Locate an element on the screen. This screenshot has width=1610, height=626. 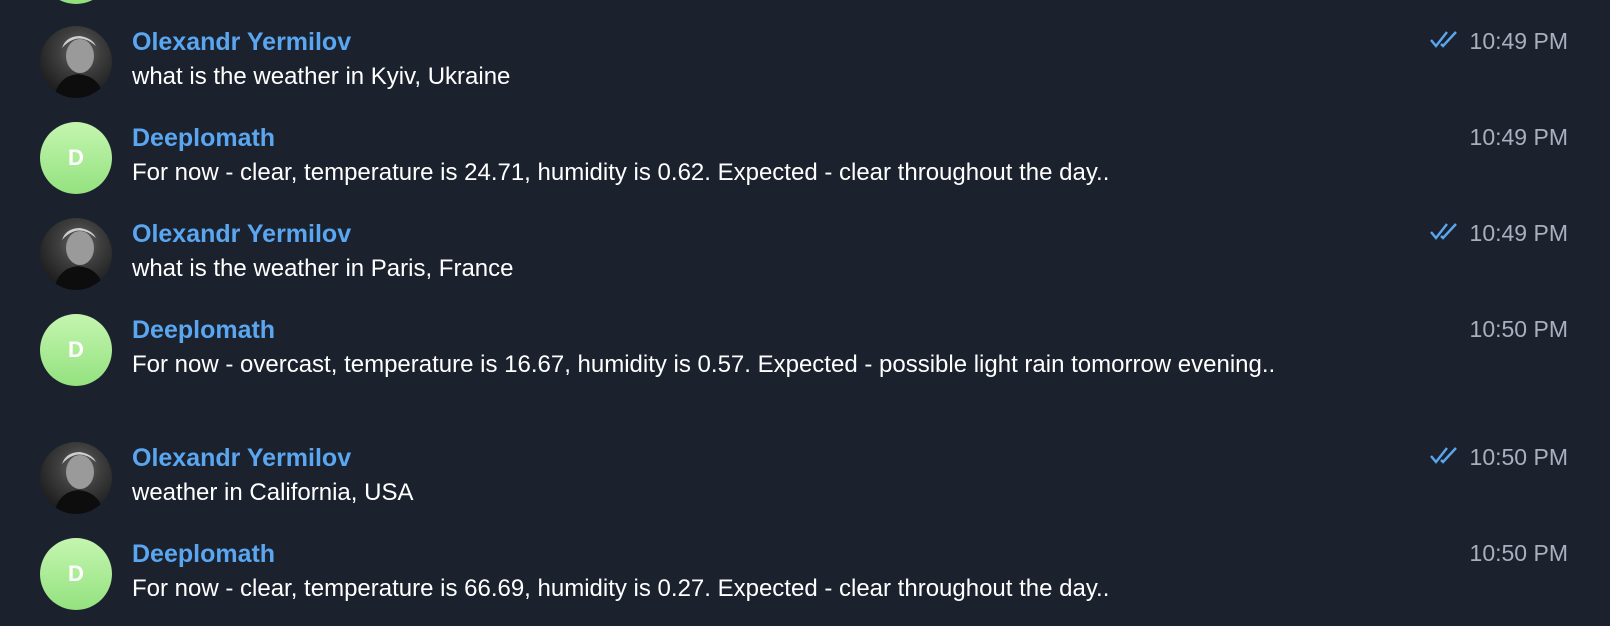
message-text: what is the weather in Paris, France is located at coordinates (323, 268).